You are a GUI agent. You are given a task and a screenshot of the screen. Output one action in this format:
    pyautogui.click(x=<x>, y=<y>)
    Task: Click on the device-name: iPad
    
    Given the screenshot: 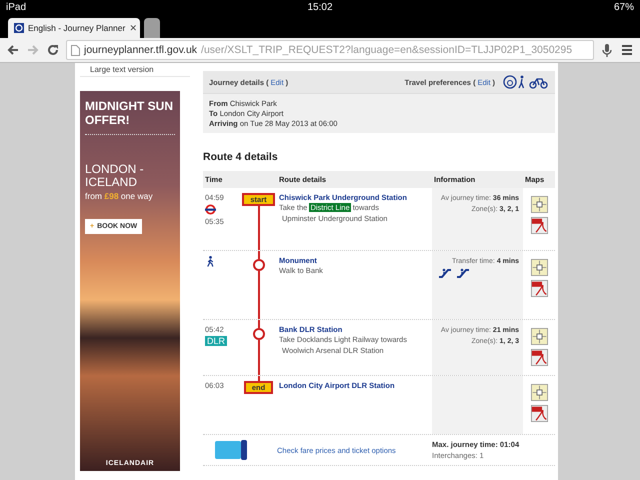 What is the action you would take?
    pyautogui.click(x=16, y=7)
    